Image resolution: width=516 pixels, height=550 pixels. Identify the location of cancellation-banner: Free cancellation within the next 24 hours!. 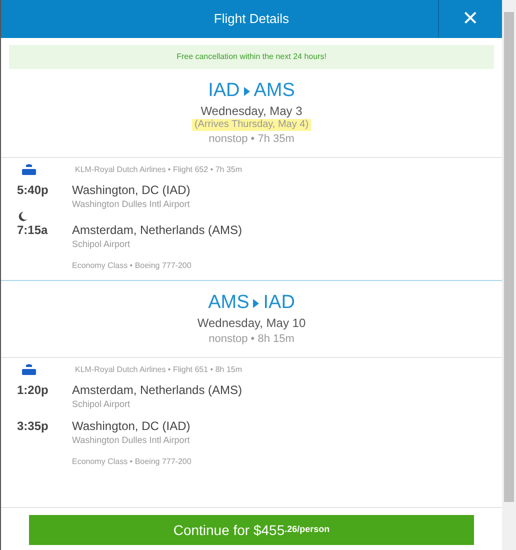
(251, 57).